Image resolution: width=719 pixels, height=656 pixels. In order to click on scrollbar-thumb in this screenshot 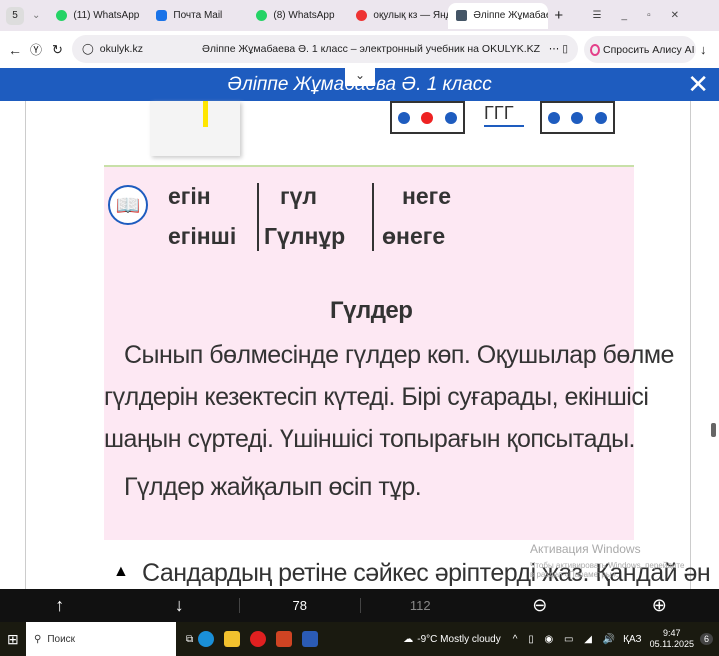, I will do `click(713, 430)`.